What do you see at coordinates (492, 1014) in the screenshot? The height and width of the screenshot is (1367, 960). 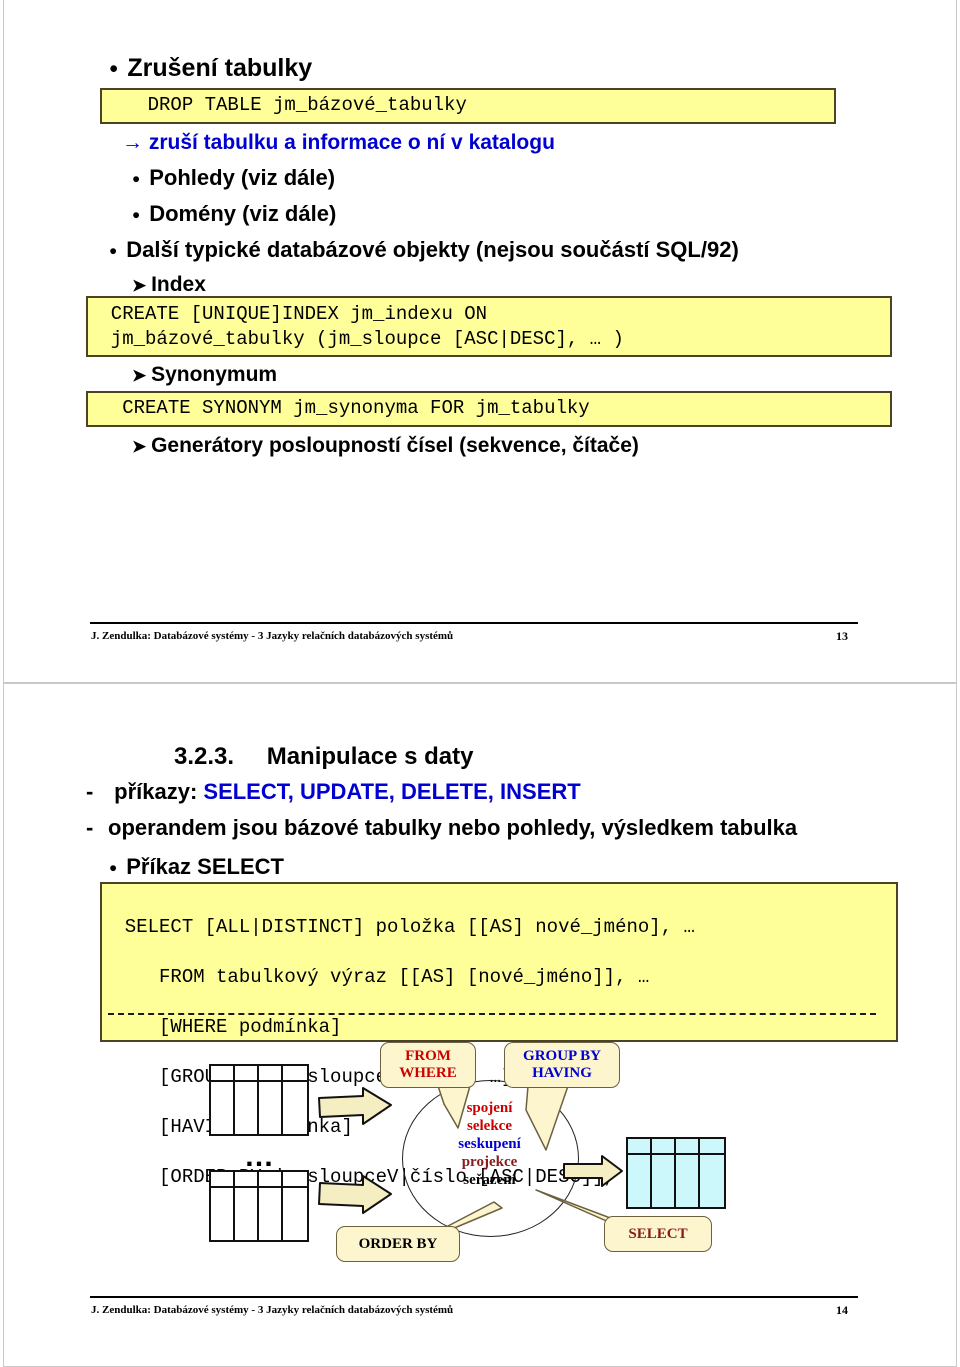 I see `code-dashed-separator` at bounding box center [492, 1014].